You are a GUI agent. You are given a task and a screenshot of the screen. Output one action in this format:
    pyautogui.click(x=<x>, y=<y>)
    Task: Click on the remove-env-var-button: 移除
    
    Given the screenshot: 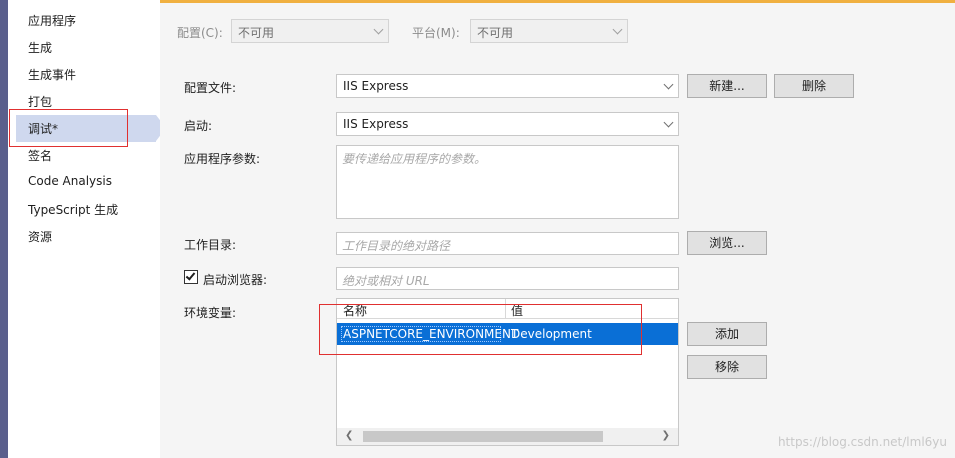 What is the action you would take?
    pyautogui.click(x=727, y=367)
    